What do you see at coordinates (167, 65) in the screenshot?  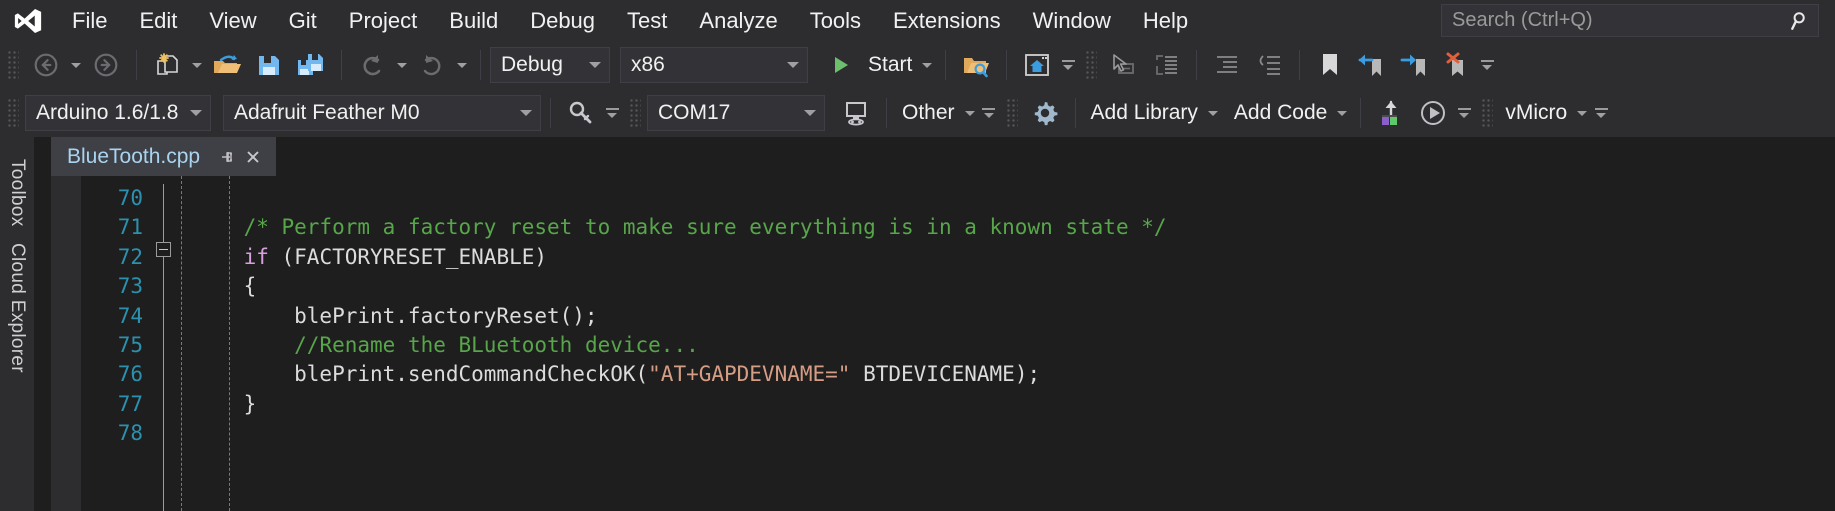 I see `new-item-icon` at bounding box center [167, 65].